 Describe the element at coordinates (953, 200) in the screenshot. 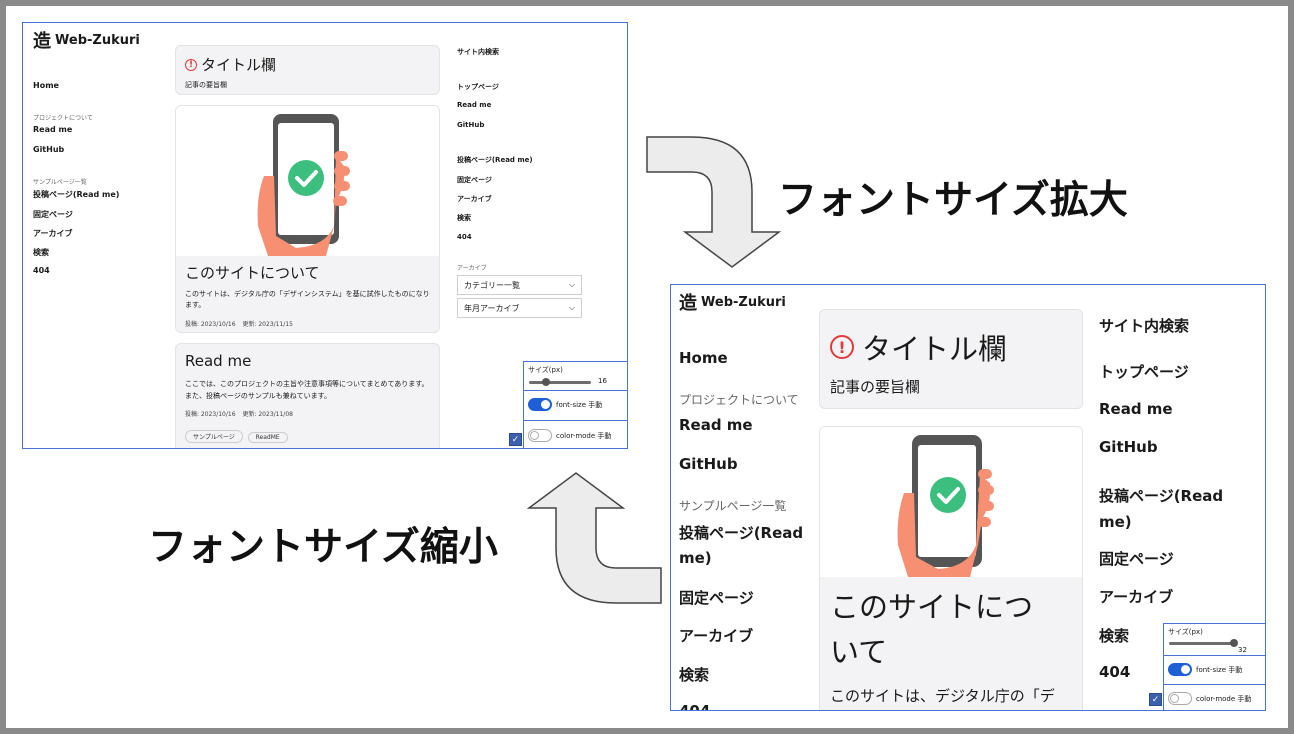

I see `caption-enlarge: フォントサイズ拡大` at that location.